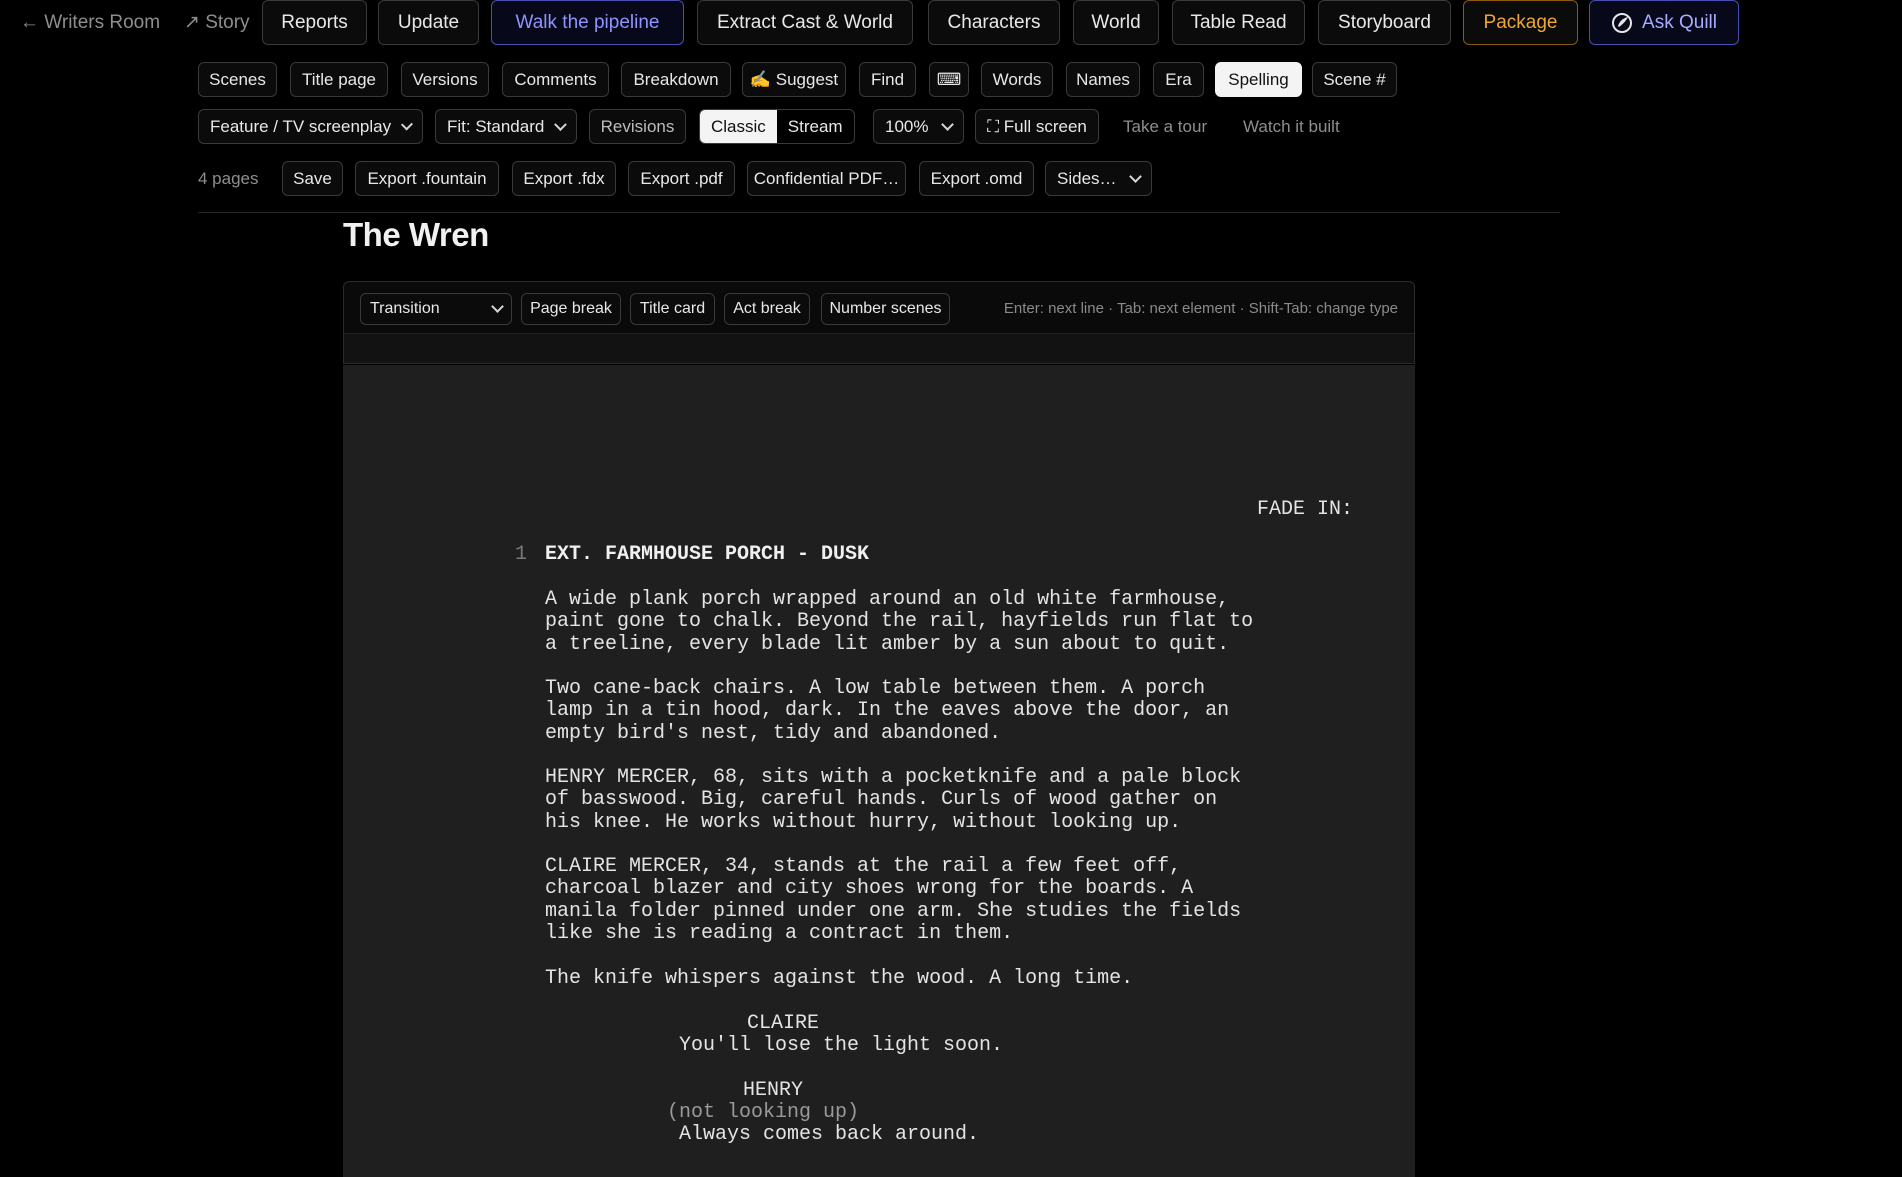 This screenshot has width=1902, height=1177. Describe the element at coordinates (314, 22) in the screenshot. I see `reports-button: Reports` at that location.